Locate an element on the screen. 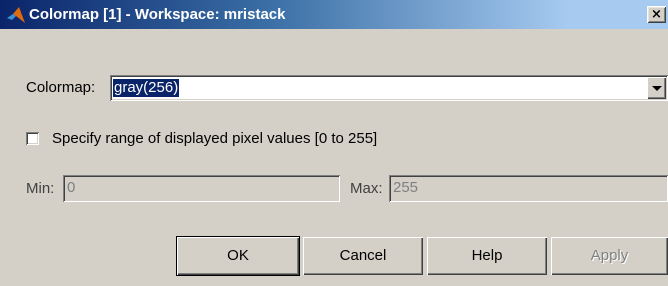 This screenshot has height=286, width=668. apply-button: Apply is located at coordinates (609, 256).